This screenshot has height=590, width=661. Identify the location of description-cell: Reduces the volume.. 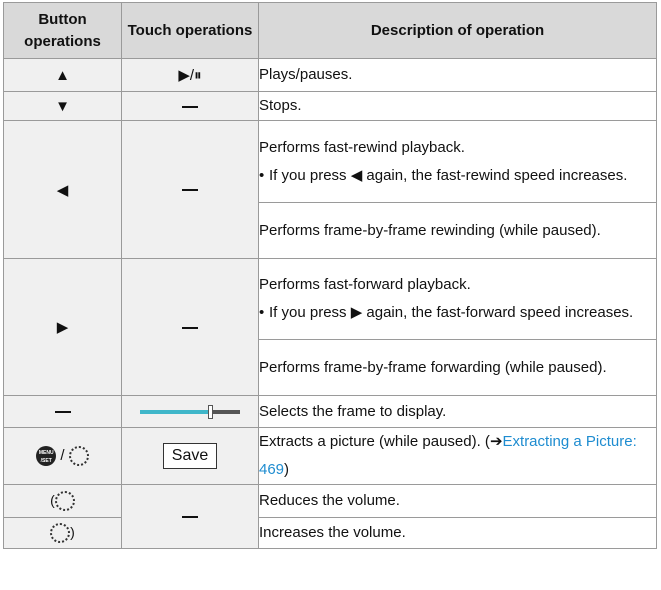
(457, 501).